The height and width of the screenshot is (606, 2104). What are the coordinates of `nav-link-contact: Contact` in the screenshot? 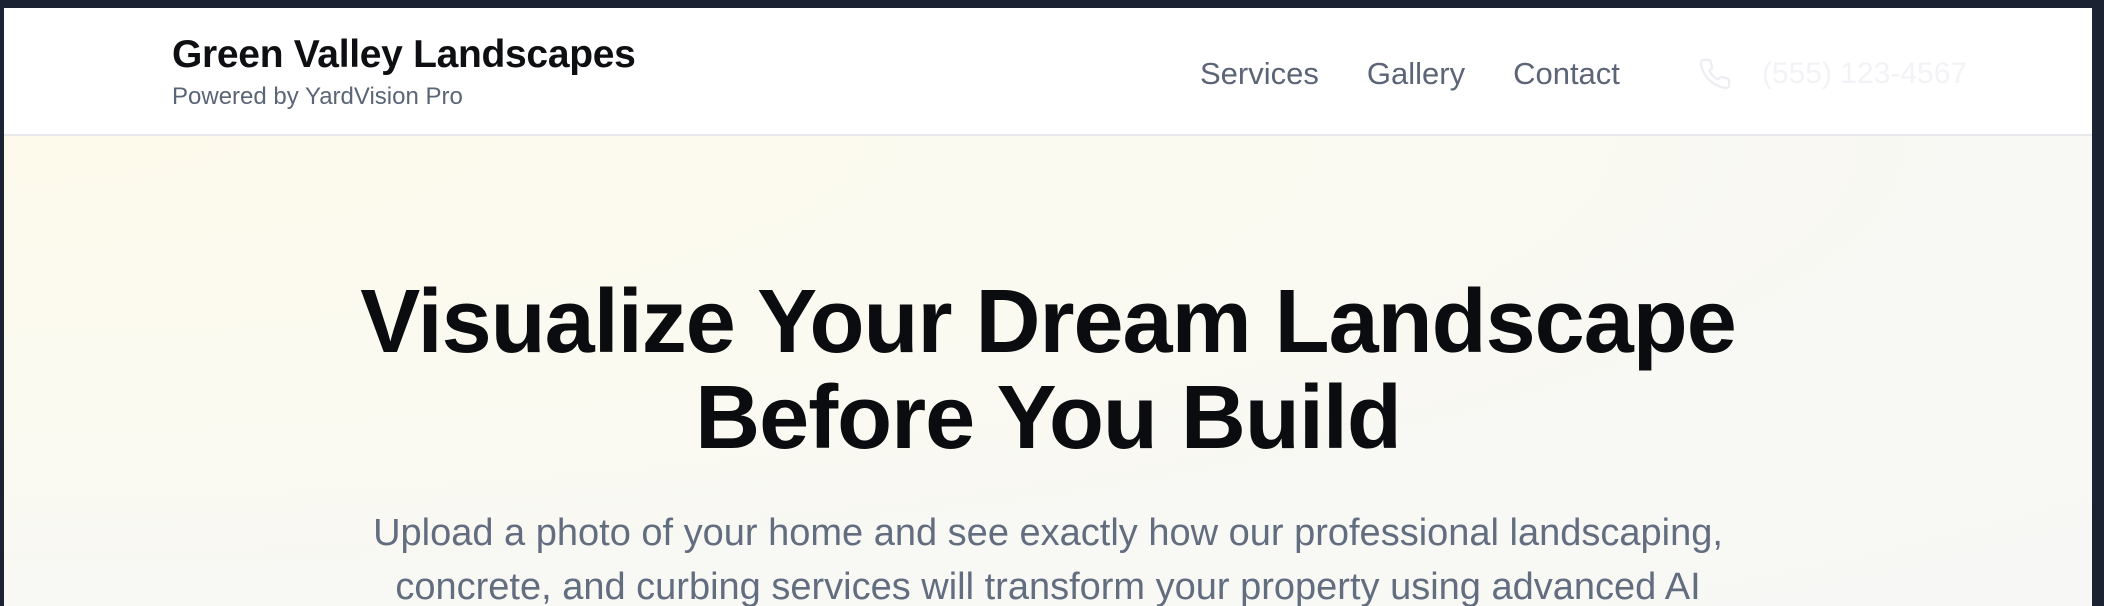 It's located at (1566, 74).